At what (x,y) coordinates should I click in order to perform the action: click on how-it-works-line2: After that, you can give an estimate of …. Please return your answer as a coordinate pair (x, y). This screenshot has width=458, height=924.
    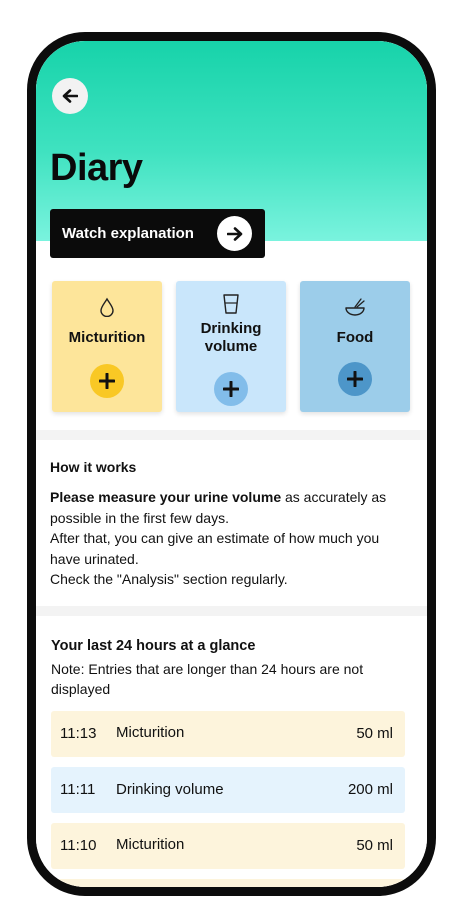
    Looking at the image, I should click on (215, 548).